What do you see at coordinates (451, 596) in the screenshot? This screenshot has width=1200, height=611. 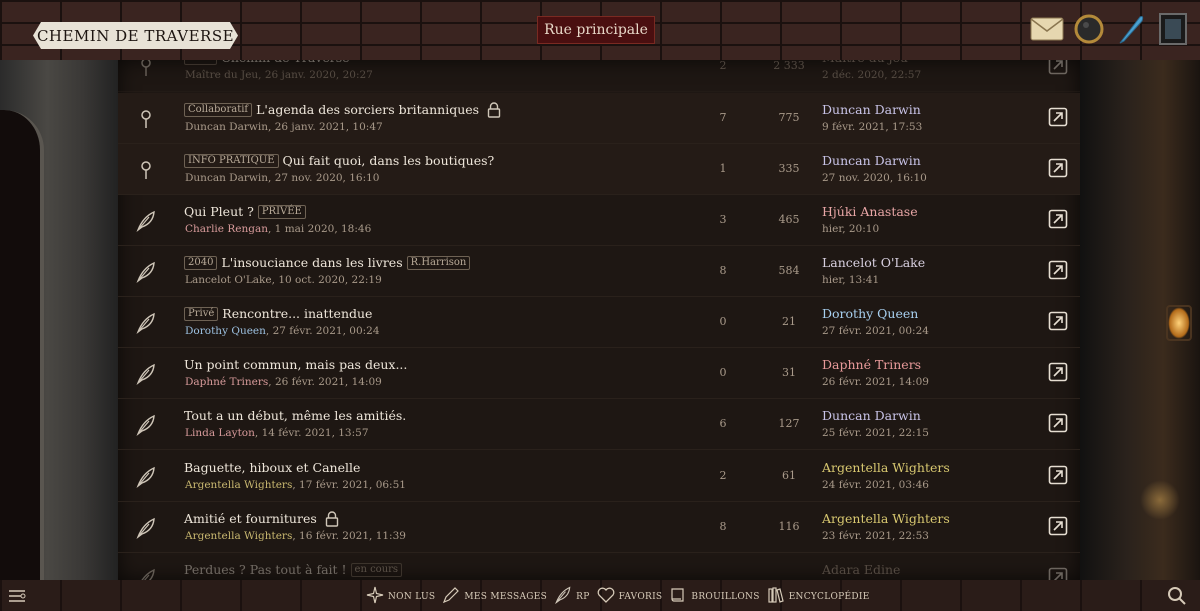 I see `pen-icon` at bounding box center [451, 596].